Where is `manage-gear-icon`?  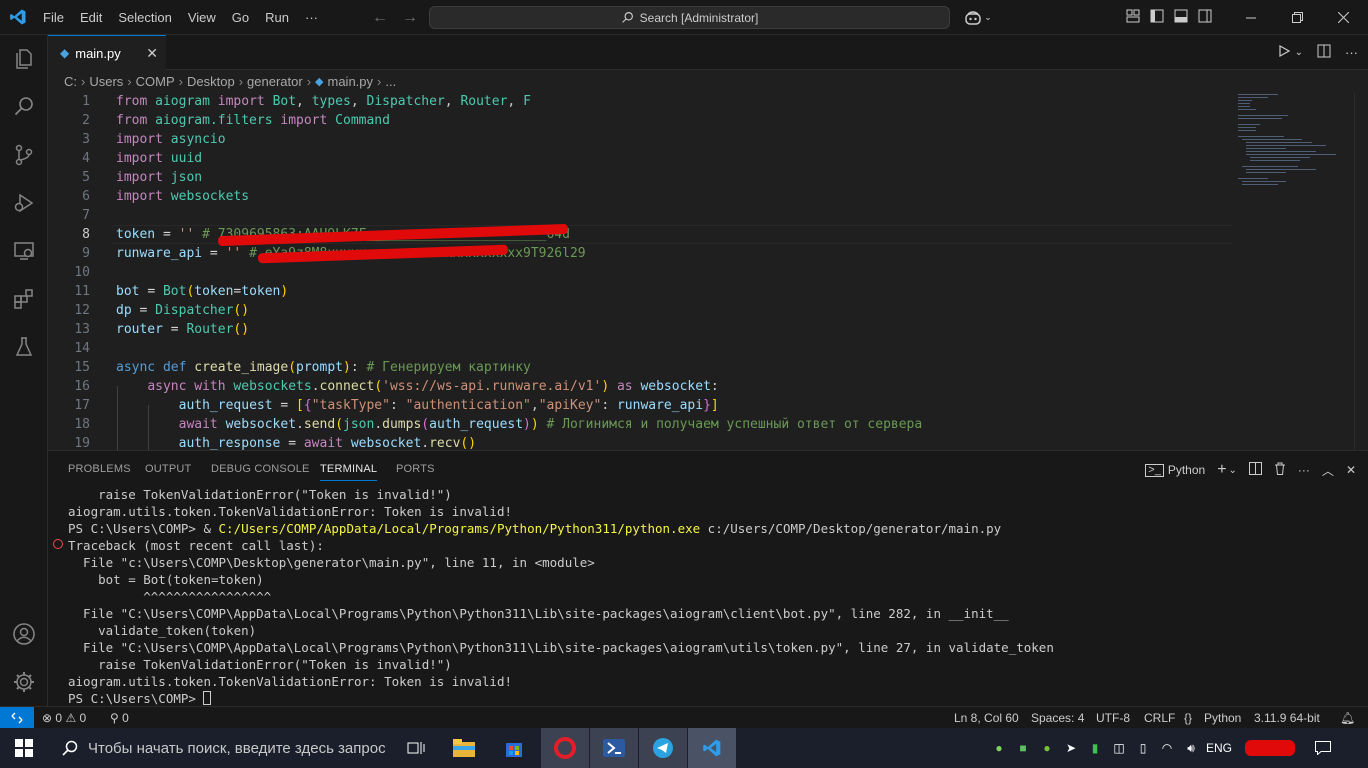
manage-gear-icon is located at coordinates (24, 682).